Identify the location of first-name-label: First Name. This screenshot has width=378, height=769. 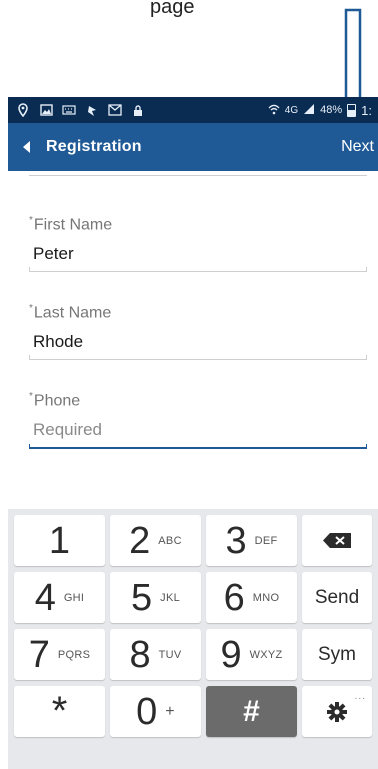
(73, 225).